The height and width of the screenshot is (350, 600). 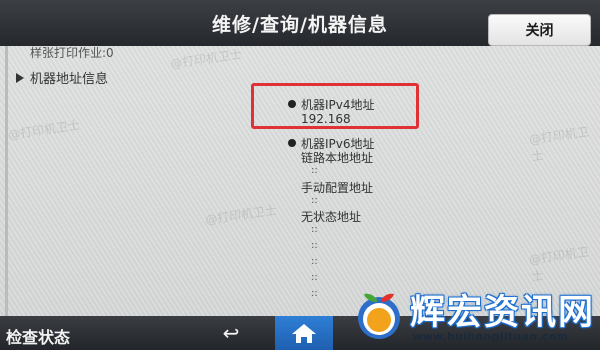 I want to click on stateless-address-label: 无状态地址, so click(x=331, y=217).